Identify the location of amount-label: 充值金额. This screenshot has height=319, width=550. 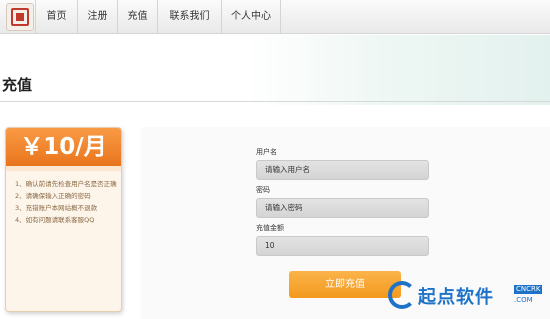
(270, 228).